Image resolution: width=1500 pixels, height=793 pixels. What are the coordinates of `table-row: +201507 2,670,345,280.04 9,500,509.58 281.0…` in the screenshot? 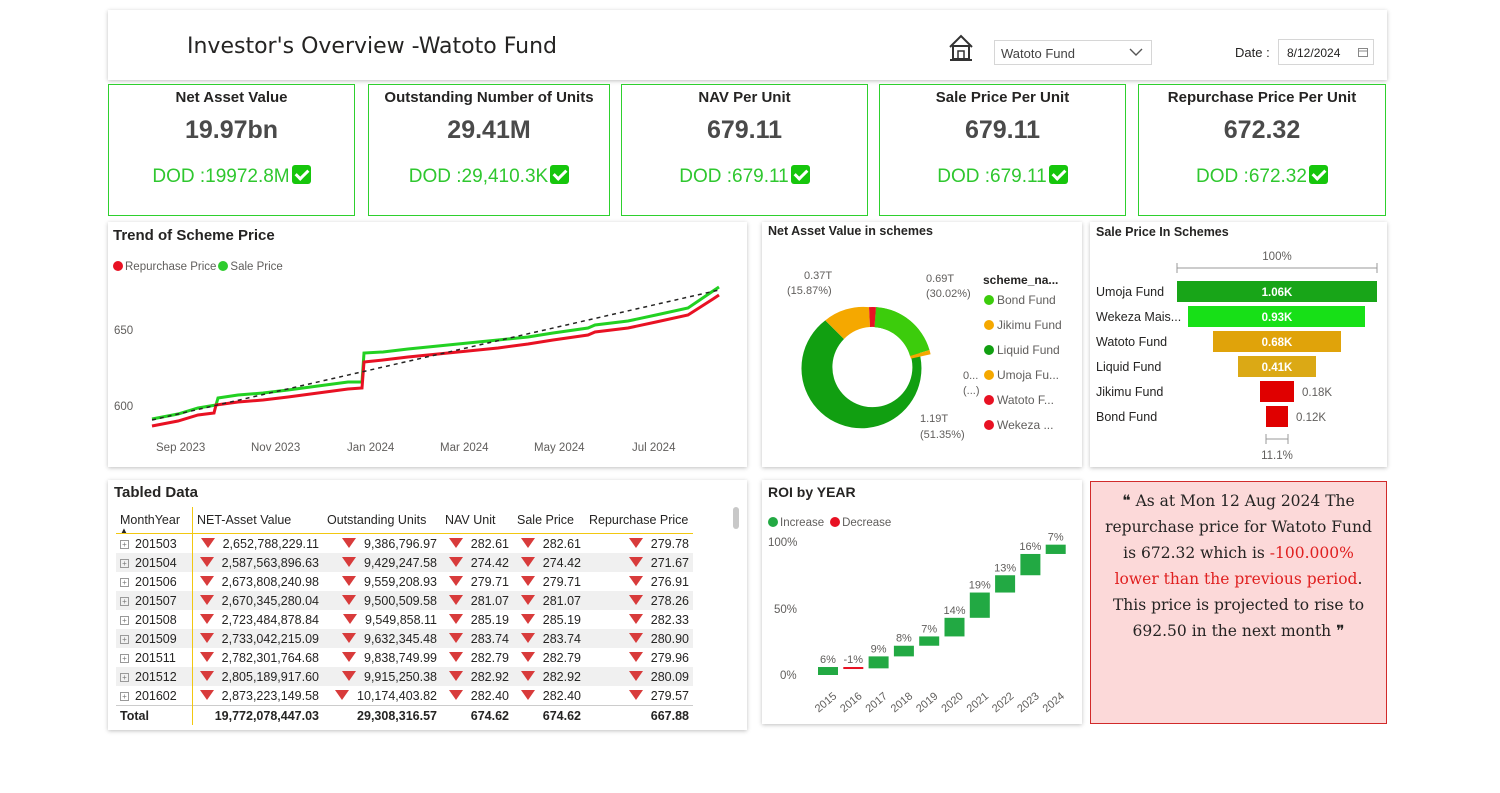 It's located at (404, 600).